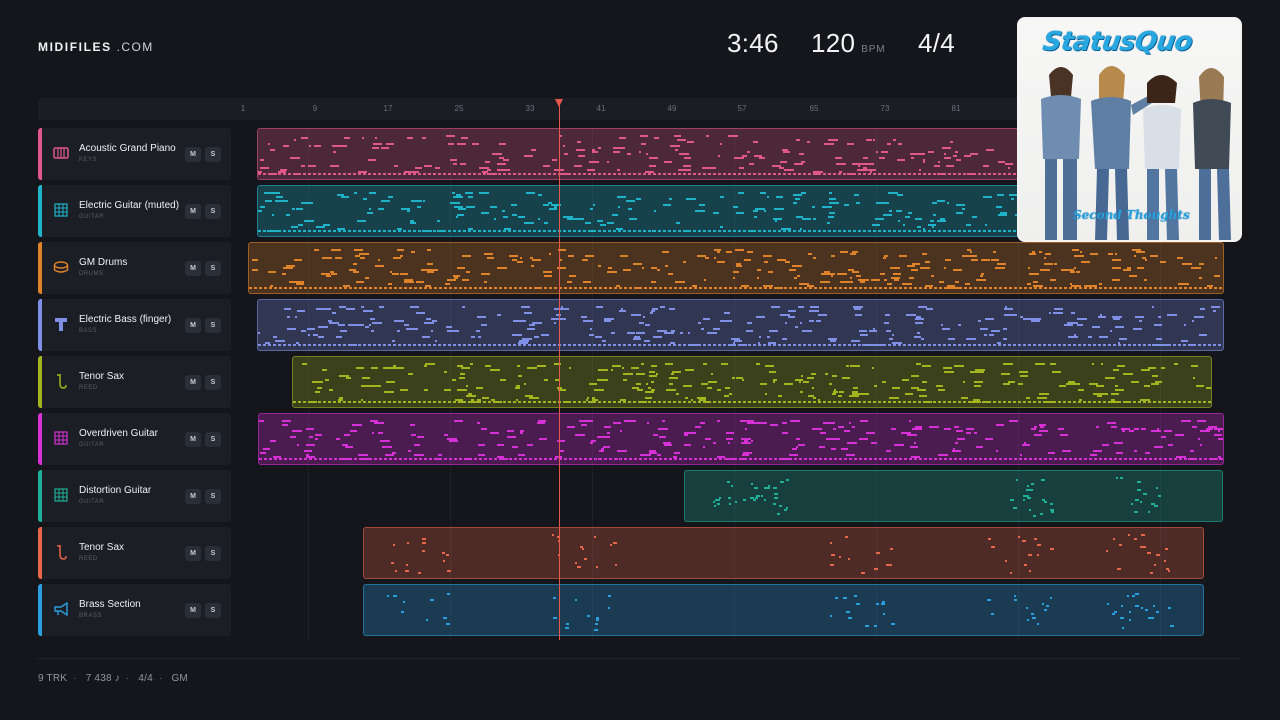 The height and width of the screenshot is (720, 1280). Describe the element at coordinates (134, 268) in the screenshot. I see `track-header: GM Drums DRUMS M S` at that location.